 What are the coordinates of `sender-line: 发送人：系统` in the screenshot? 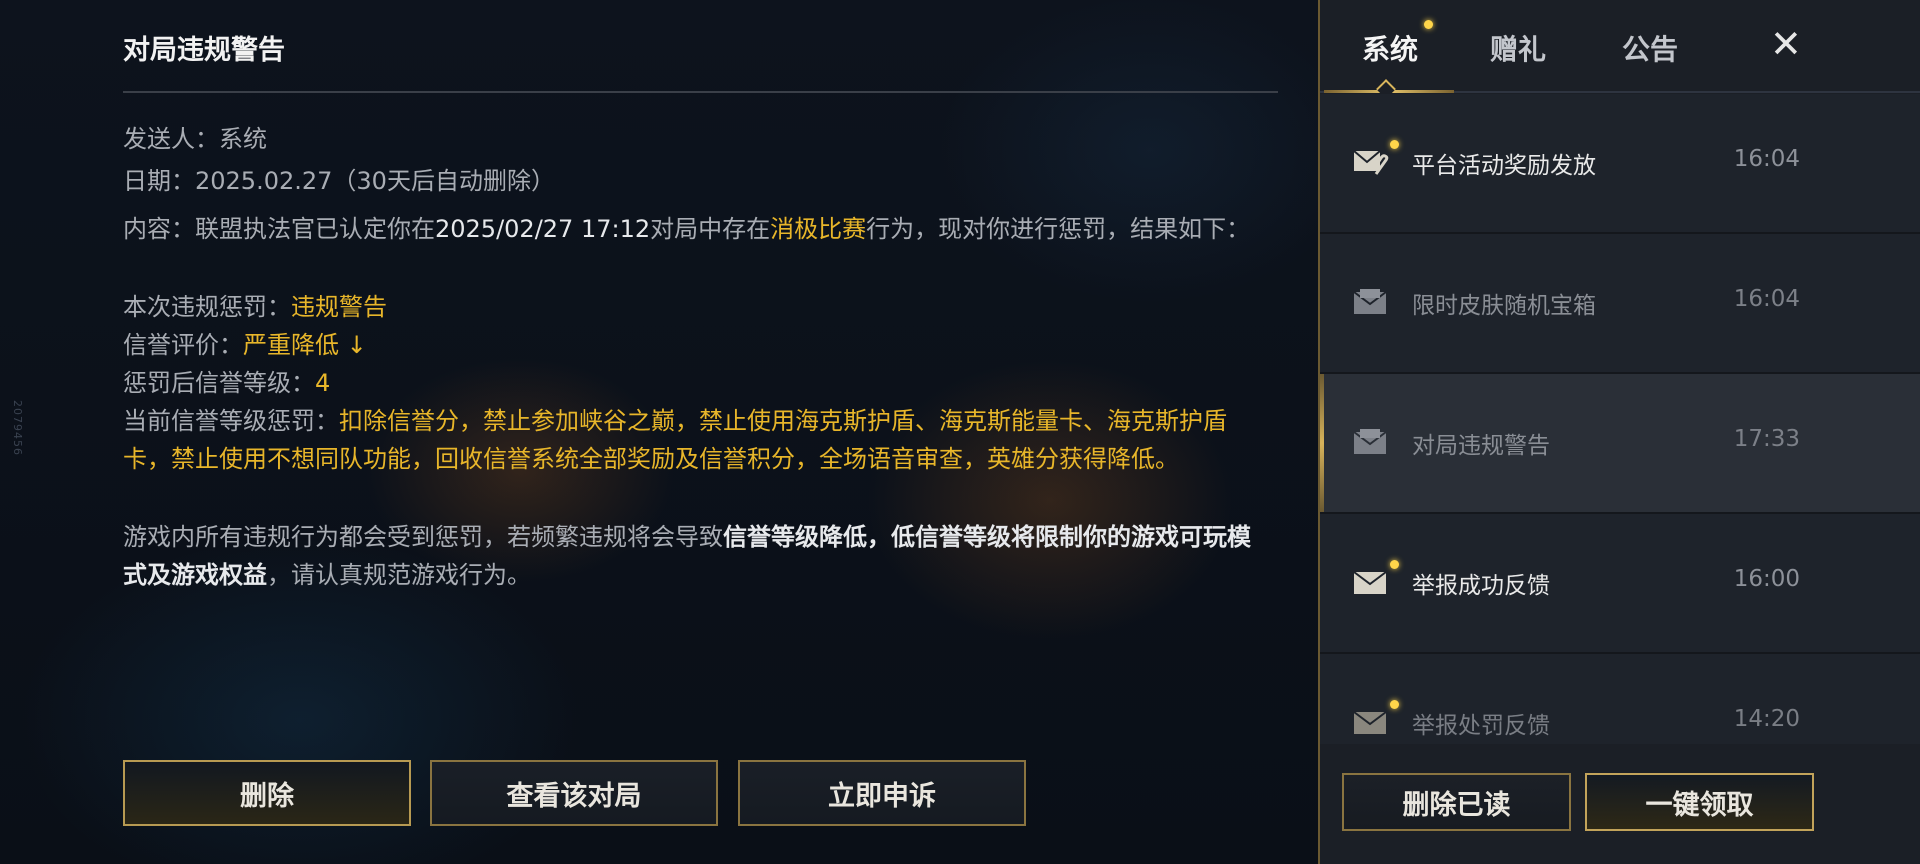 It's located at (195, 139).